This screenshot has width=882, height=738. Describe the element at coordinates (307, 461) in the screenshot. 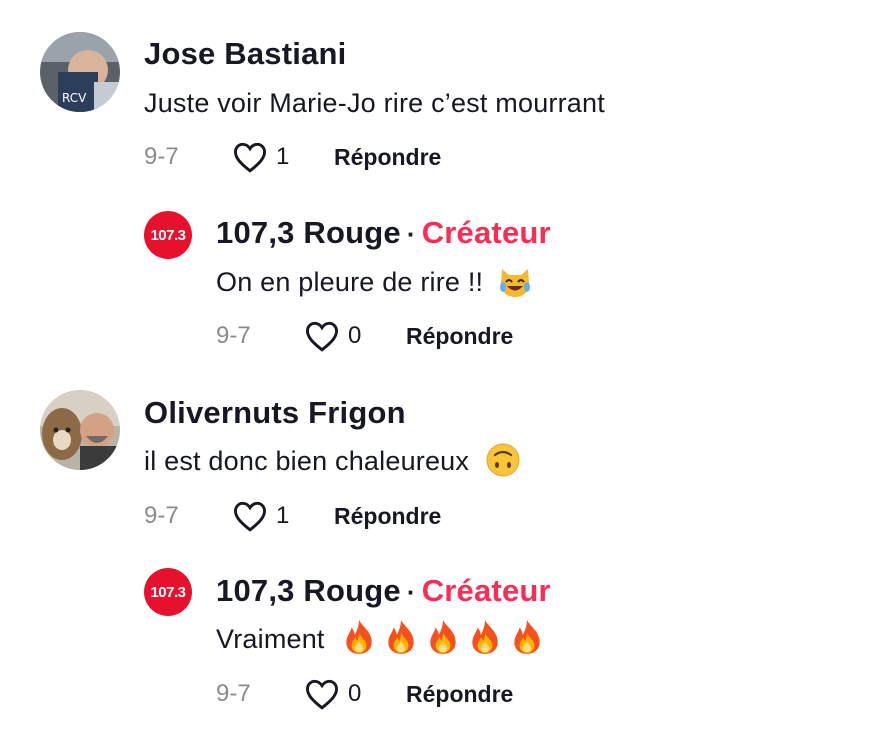

I see `comment-text: il est donc bien chaleureux` at that location.